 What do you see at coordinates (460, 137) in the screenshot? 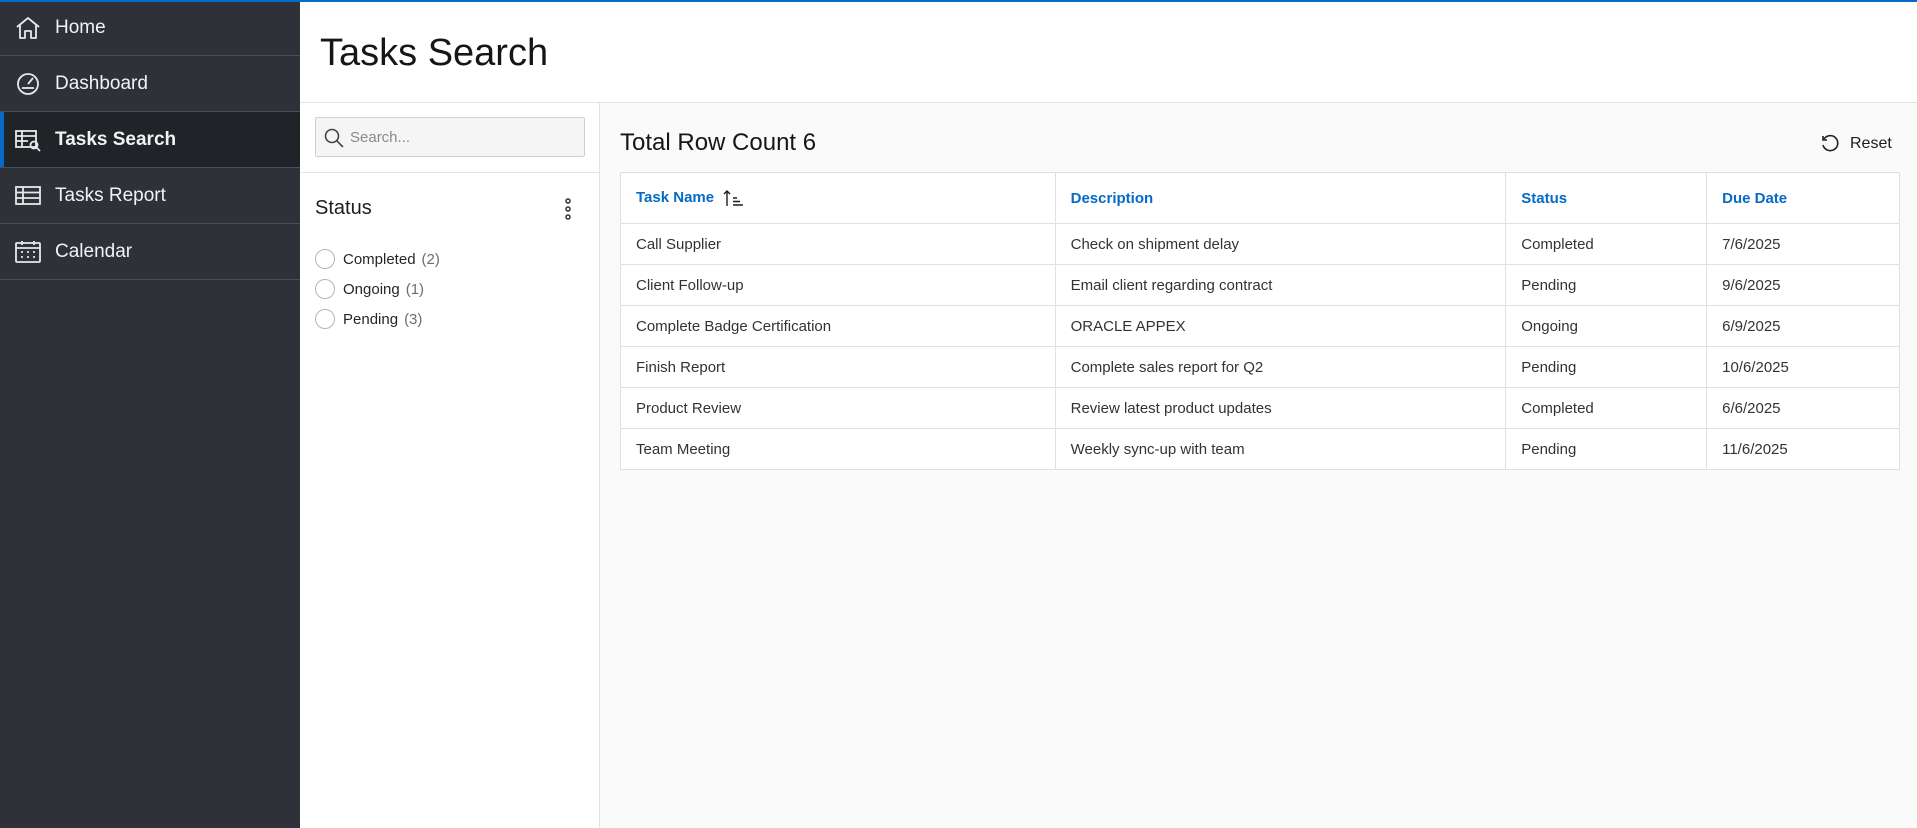
I see `search-input` at bounding box center [460, 137].